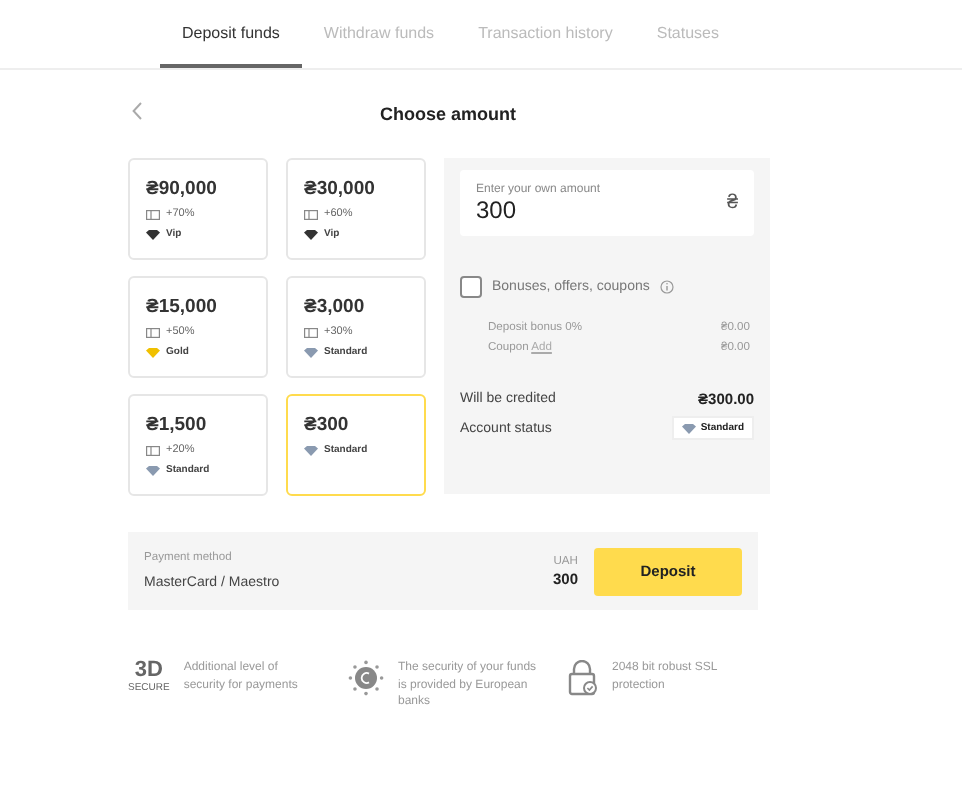  What do you see at coordinates (340, 189) in the screenshot?
I see `amount-value: ₴30,000` at bounding box center [340, 189].